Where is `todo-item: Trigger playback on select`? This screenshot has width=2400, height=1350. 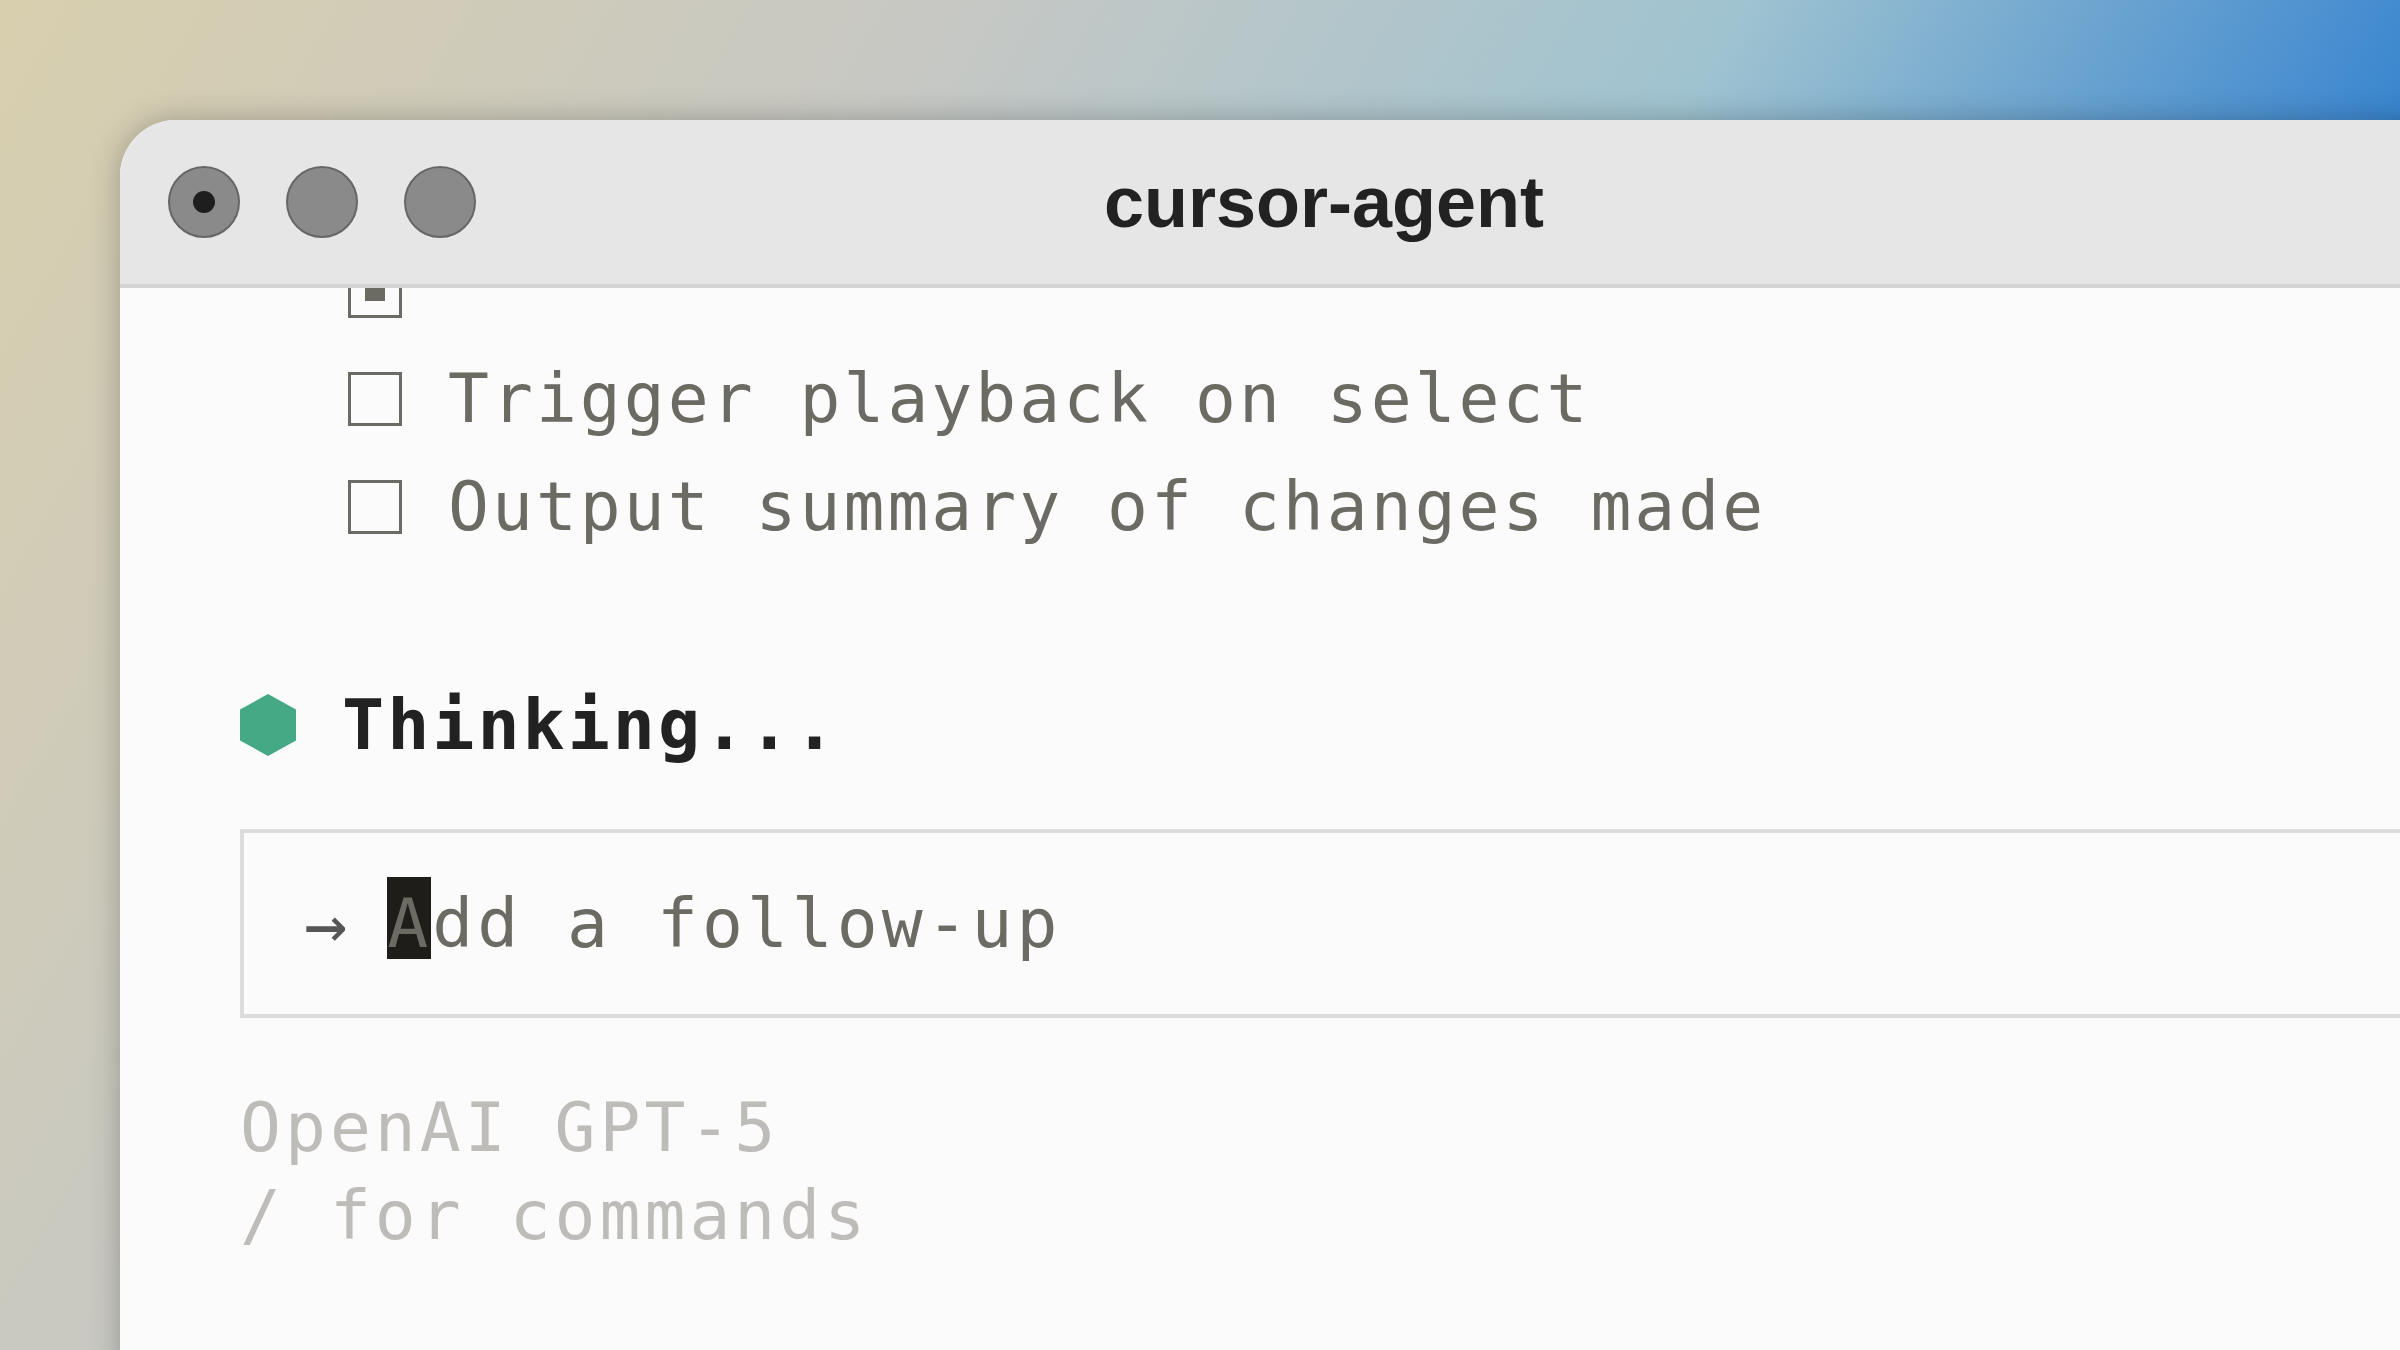
todo-item: Trigger playback on select is located at coordinates (1019, 399).